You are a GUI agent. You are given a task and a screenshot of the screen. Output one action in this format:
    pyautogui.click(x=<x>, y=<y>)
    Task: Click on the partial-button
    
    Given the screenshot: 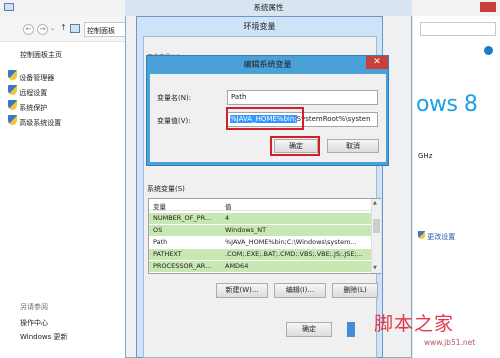 What is the action you would take?
    pyautogui.click(x=351, y=329)
    